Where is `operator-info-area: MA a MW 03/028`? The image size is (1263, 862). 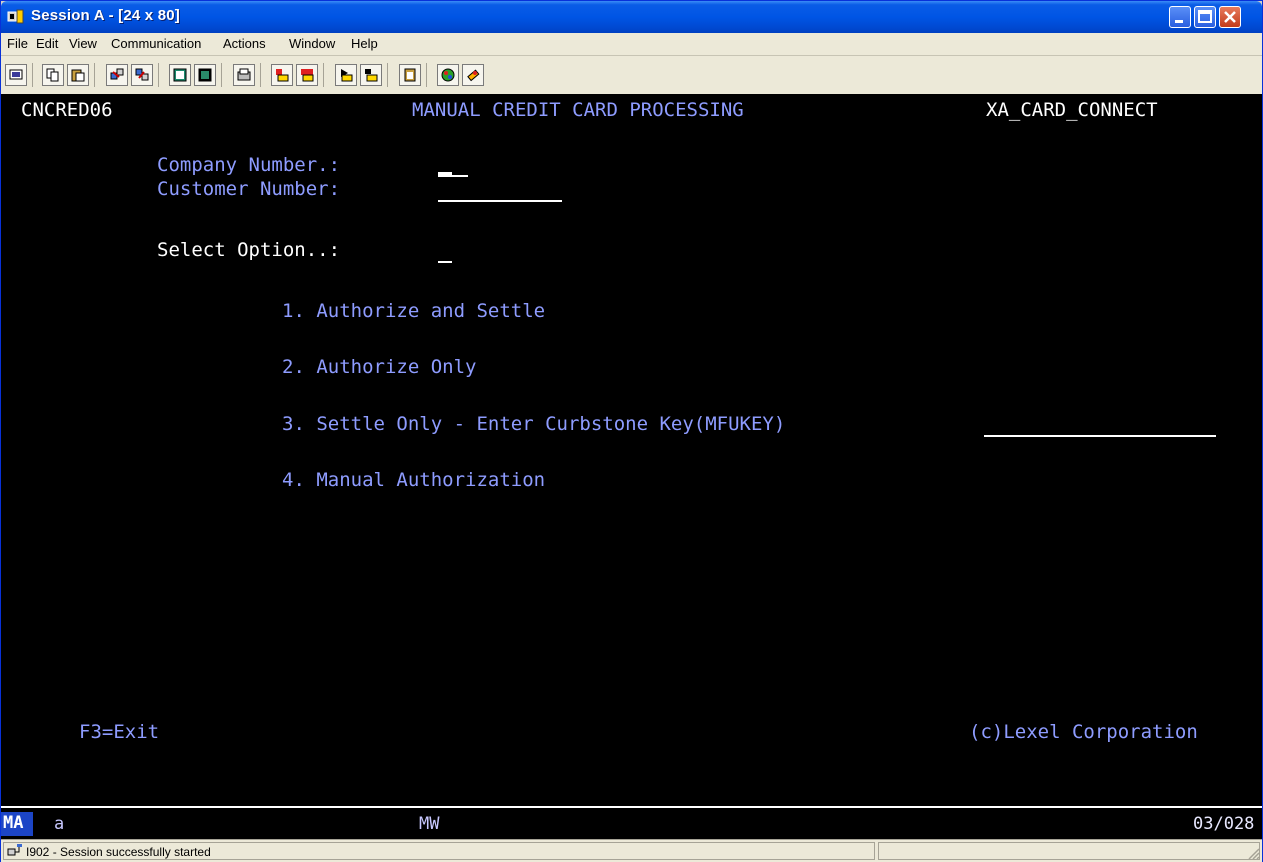 operator-info-area: MA a MW 03/028 is located at coordinates (631, 823).